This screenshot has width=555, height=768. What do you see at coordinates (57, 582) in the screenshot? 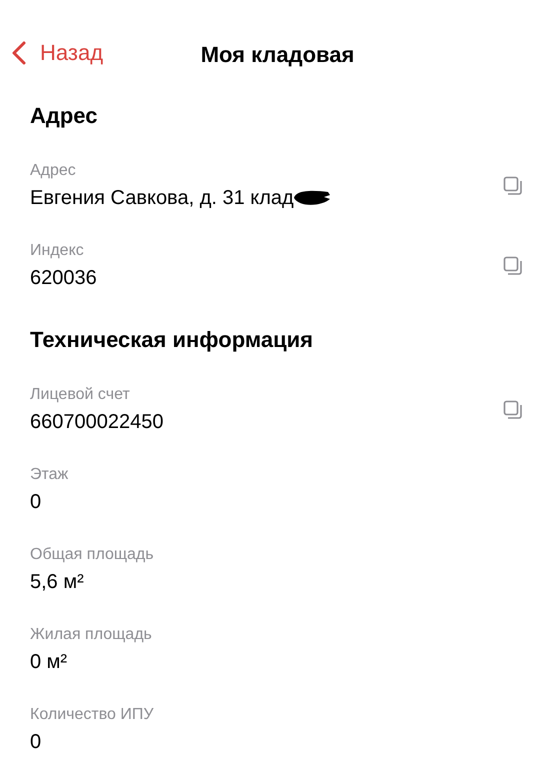
I see `field-value: 5,6 м²` at bounding box center [57, 582].